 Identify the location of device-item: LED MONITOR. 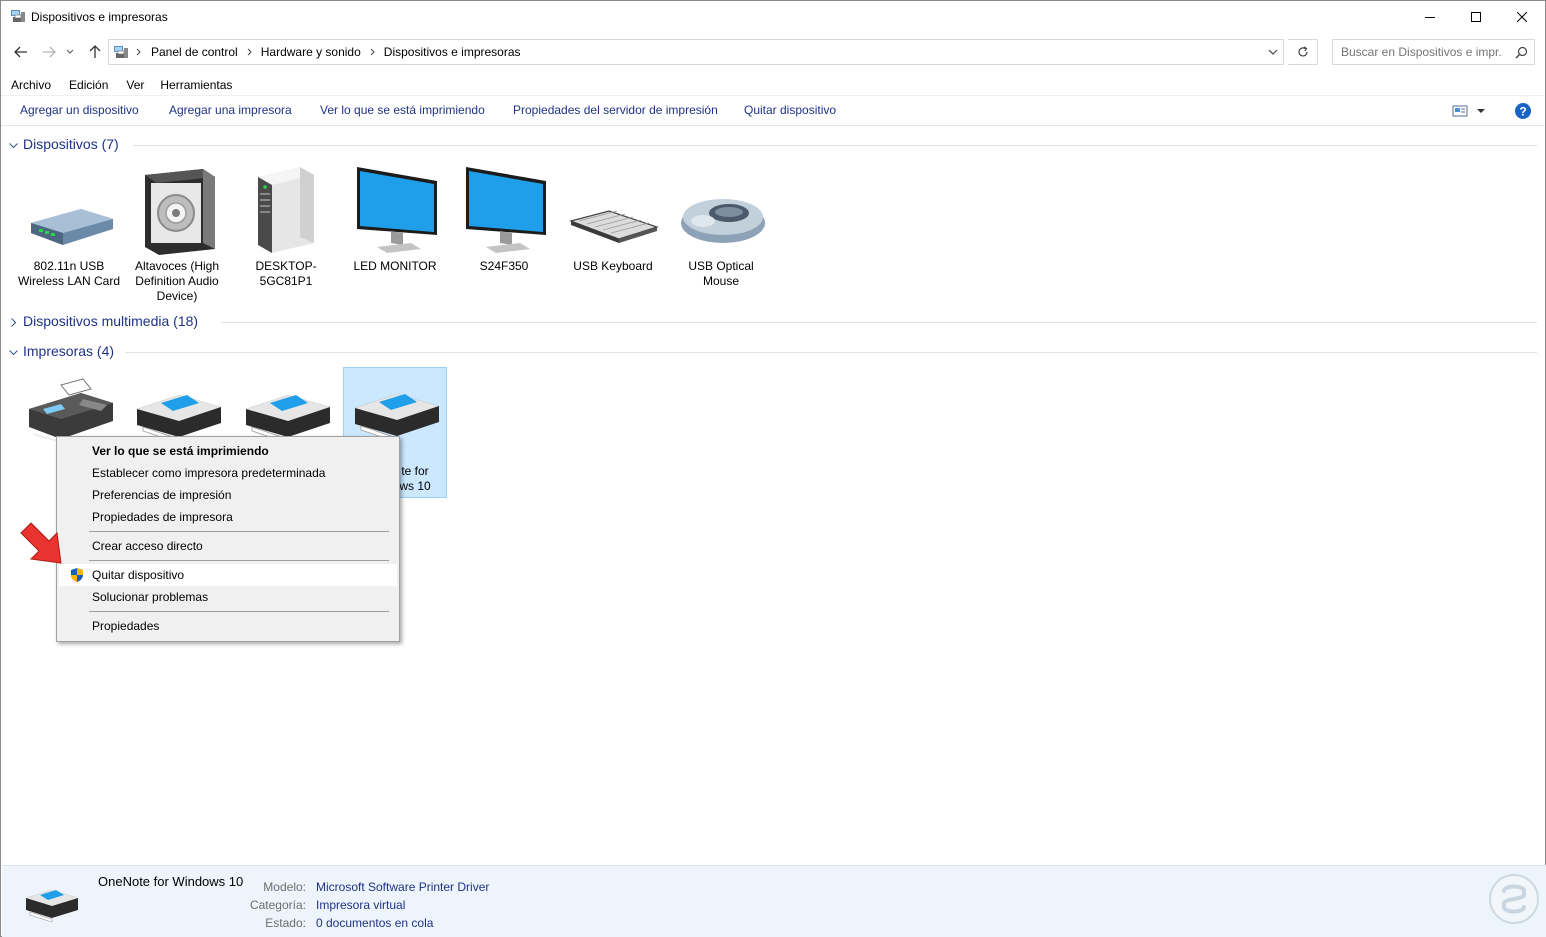
(395, 218).